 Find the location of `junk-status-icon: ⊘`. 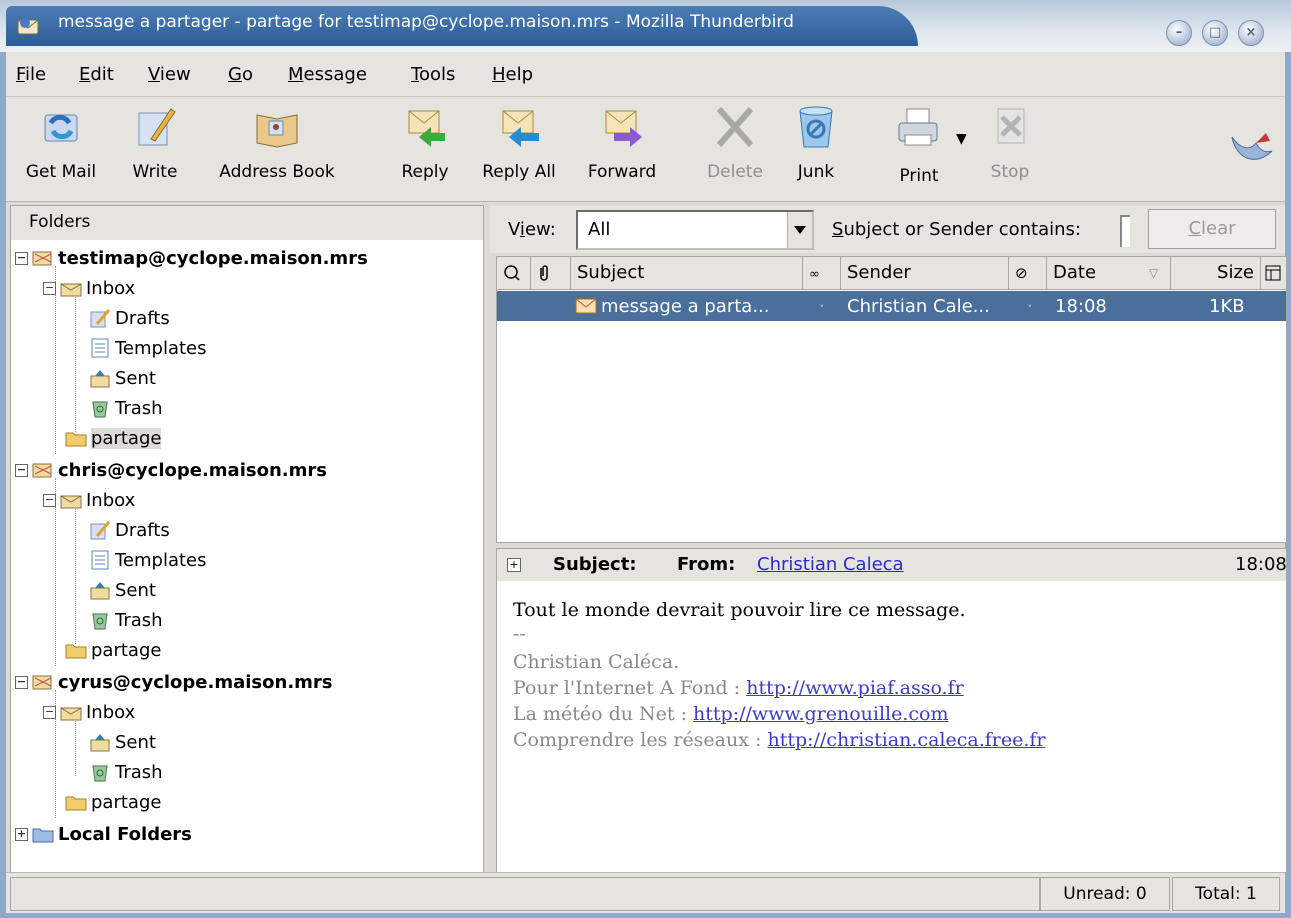

junk-status-icon: ⊘ is located at coordinates (1021, 273).